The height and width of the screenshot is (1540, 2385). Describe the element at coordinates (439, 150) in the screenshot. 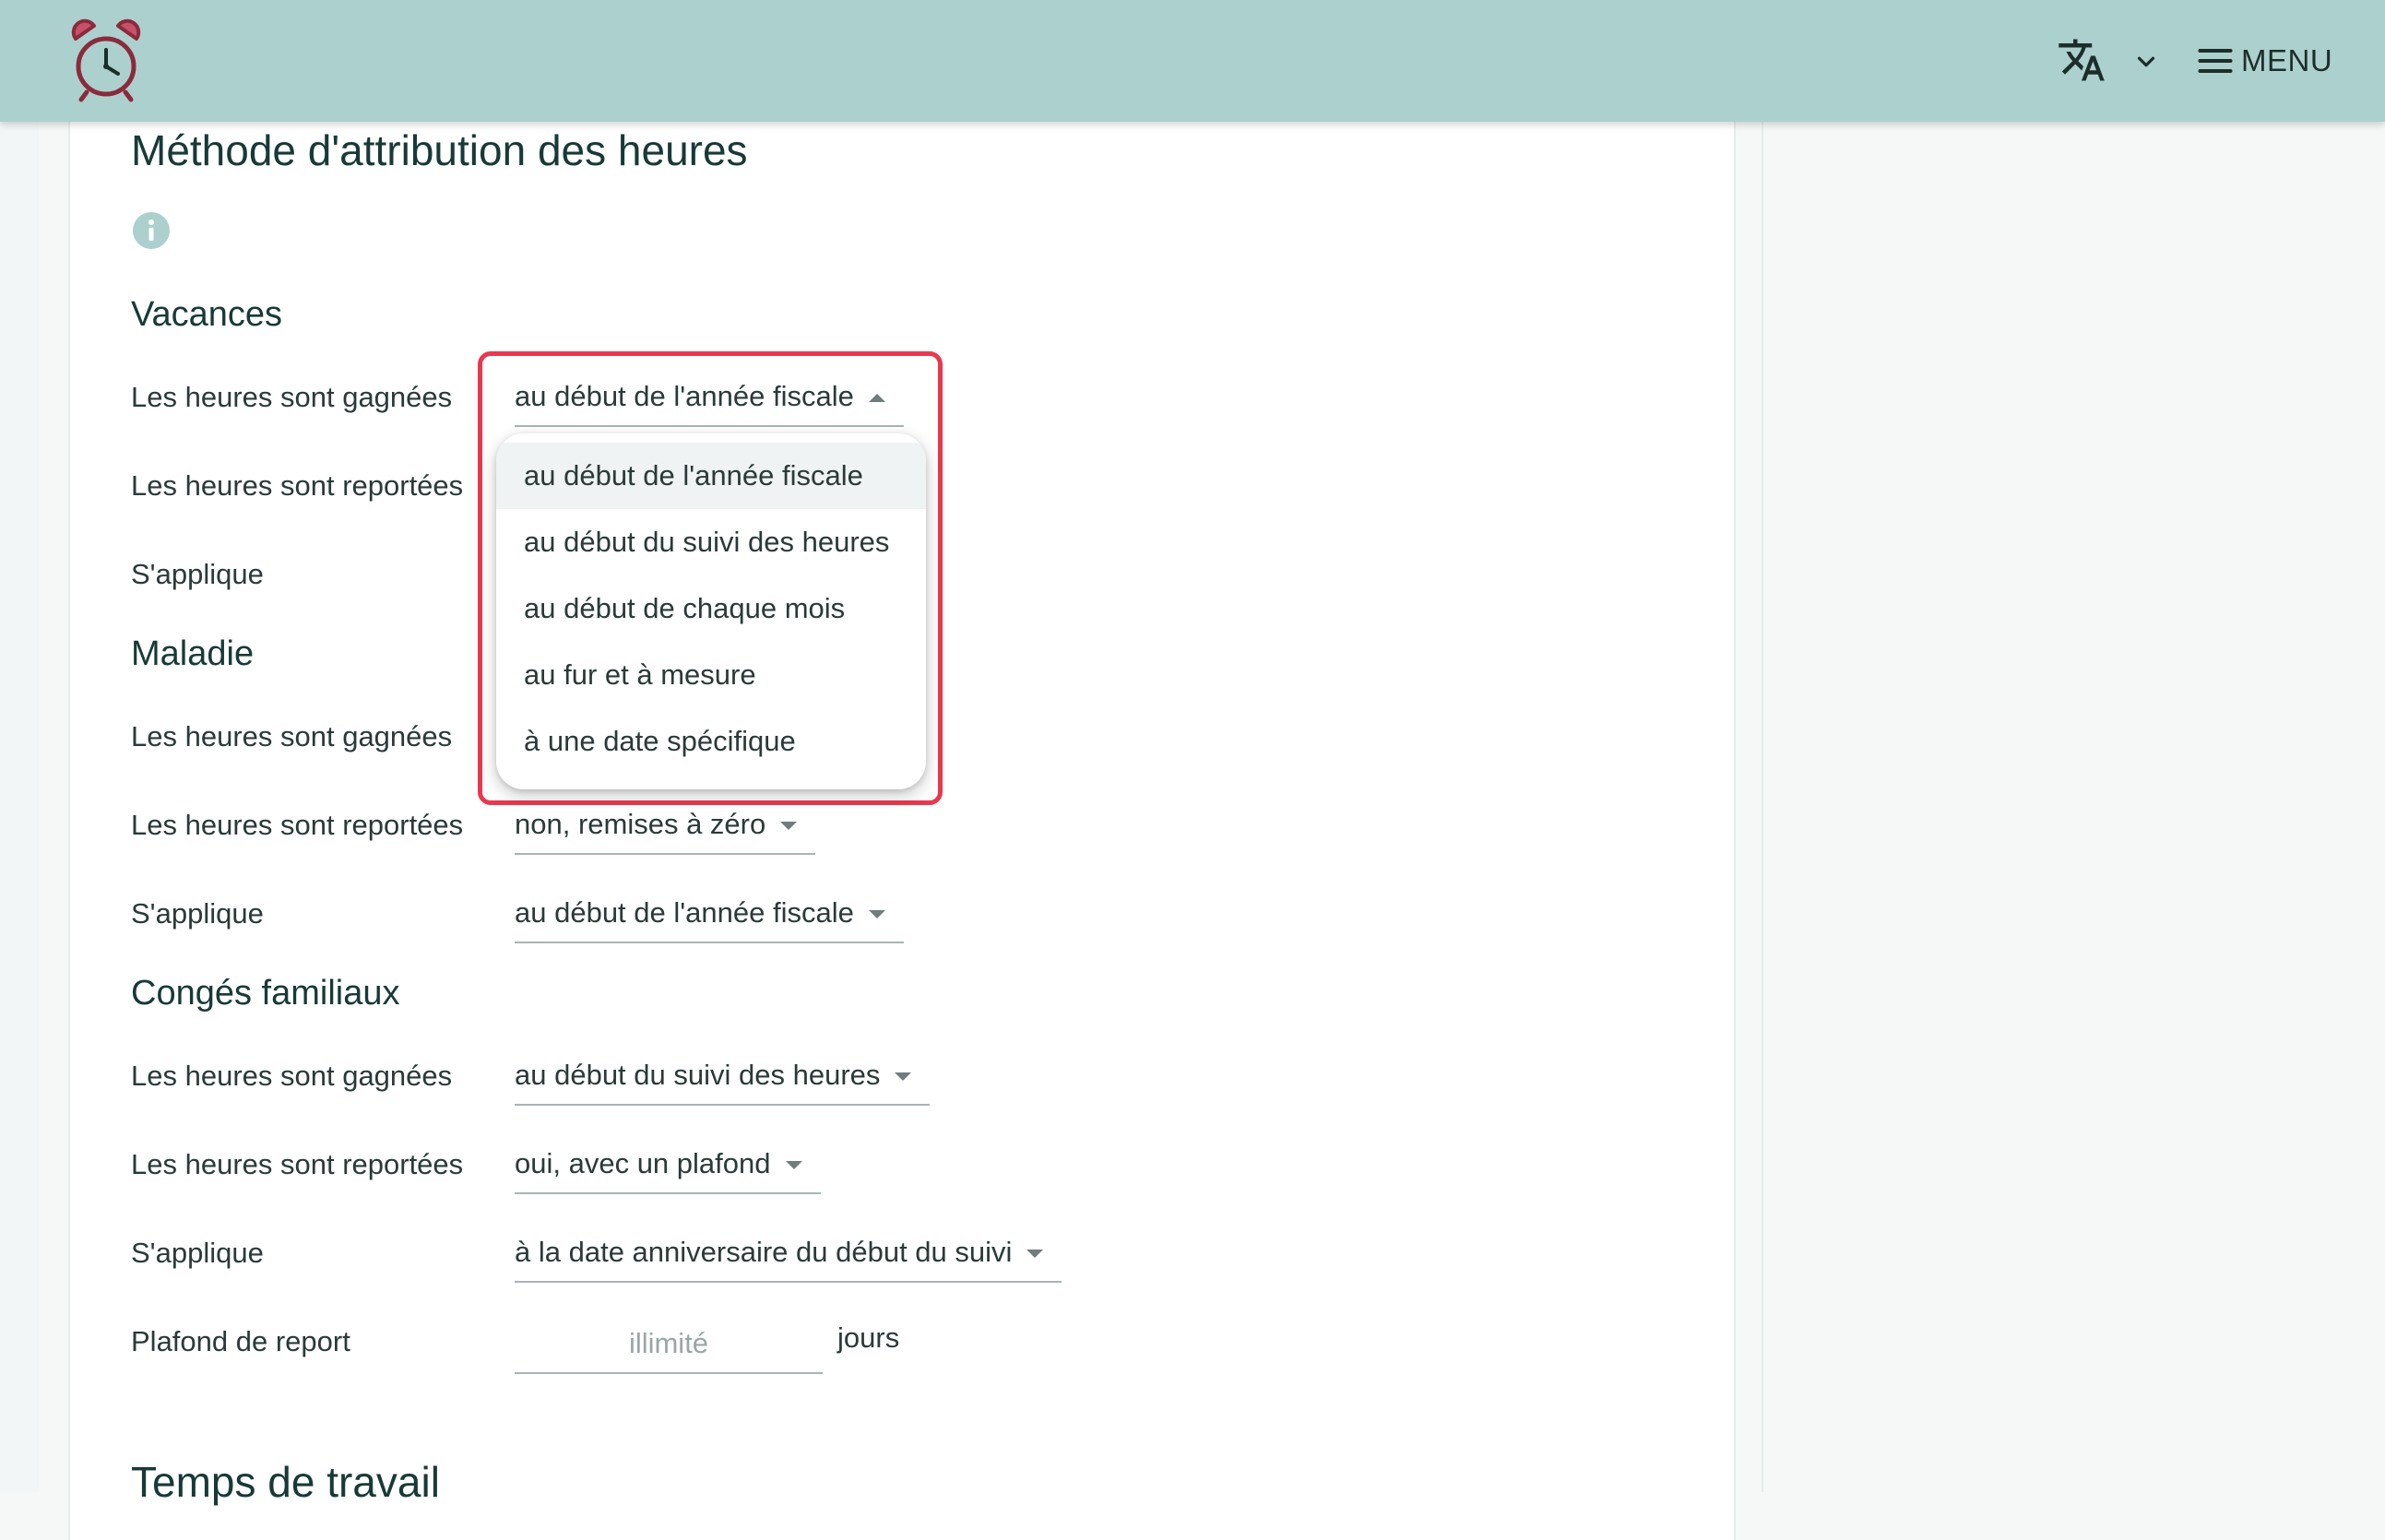

I see `page-title: Méthode d'attribution des heures` at that location.